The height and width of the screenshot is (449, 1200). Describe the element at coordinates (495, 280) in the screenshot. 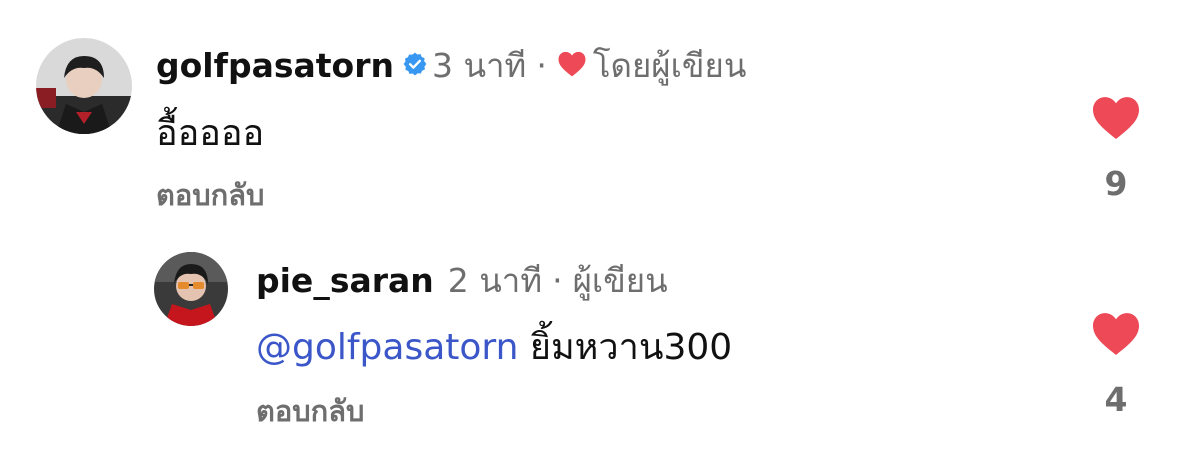

I see `timestamp: 2 นาที` at that location.